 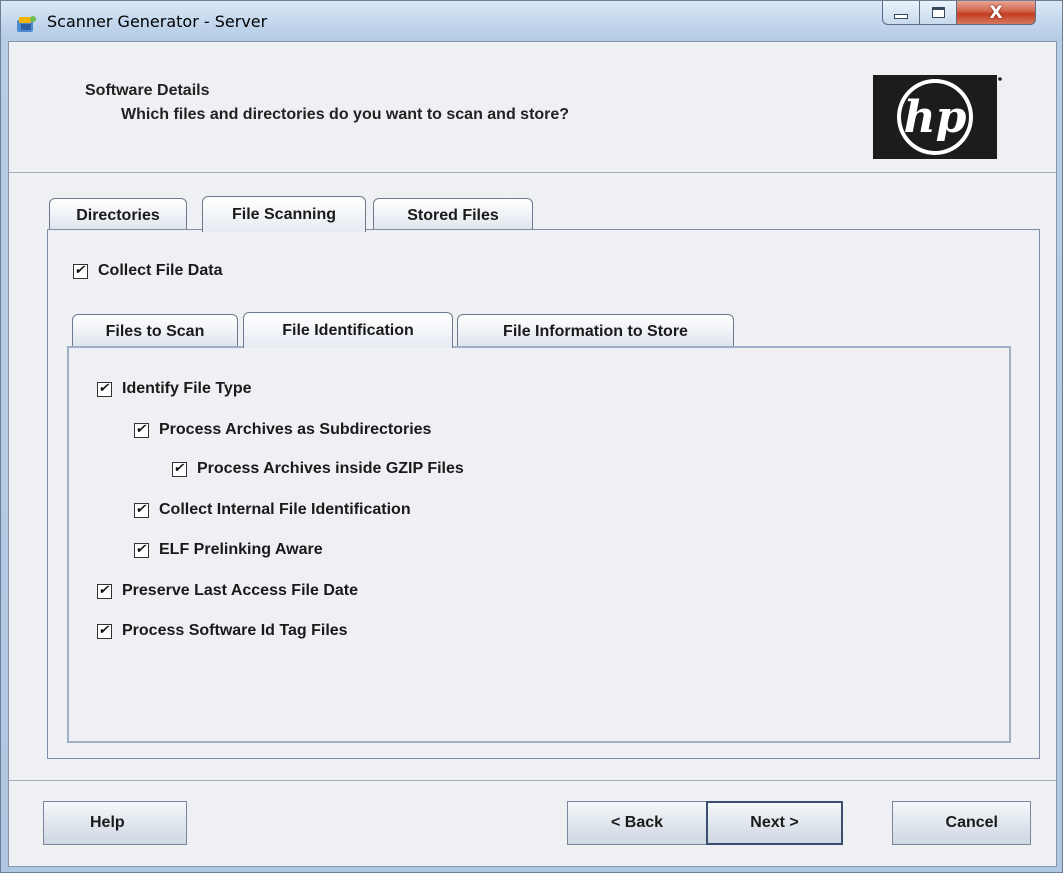 I want to click on option-label: Preserve Last Access File Date, so click(x=240, y=590).